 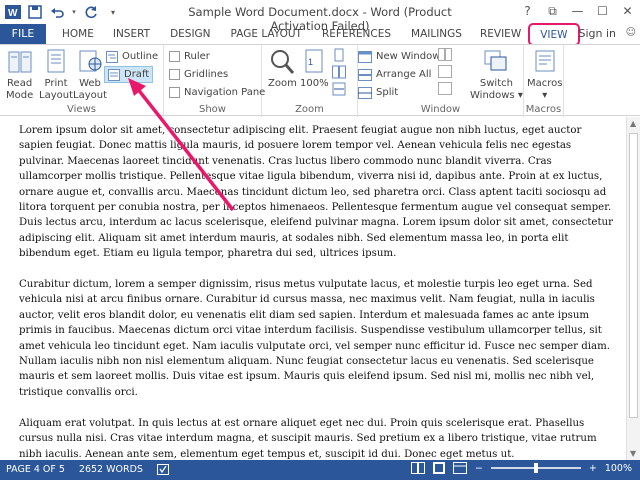 I want to click on arrange-all-button: Arrange All, so click(x=394, y=74).